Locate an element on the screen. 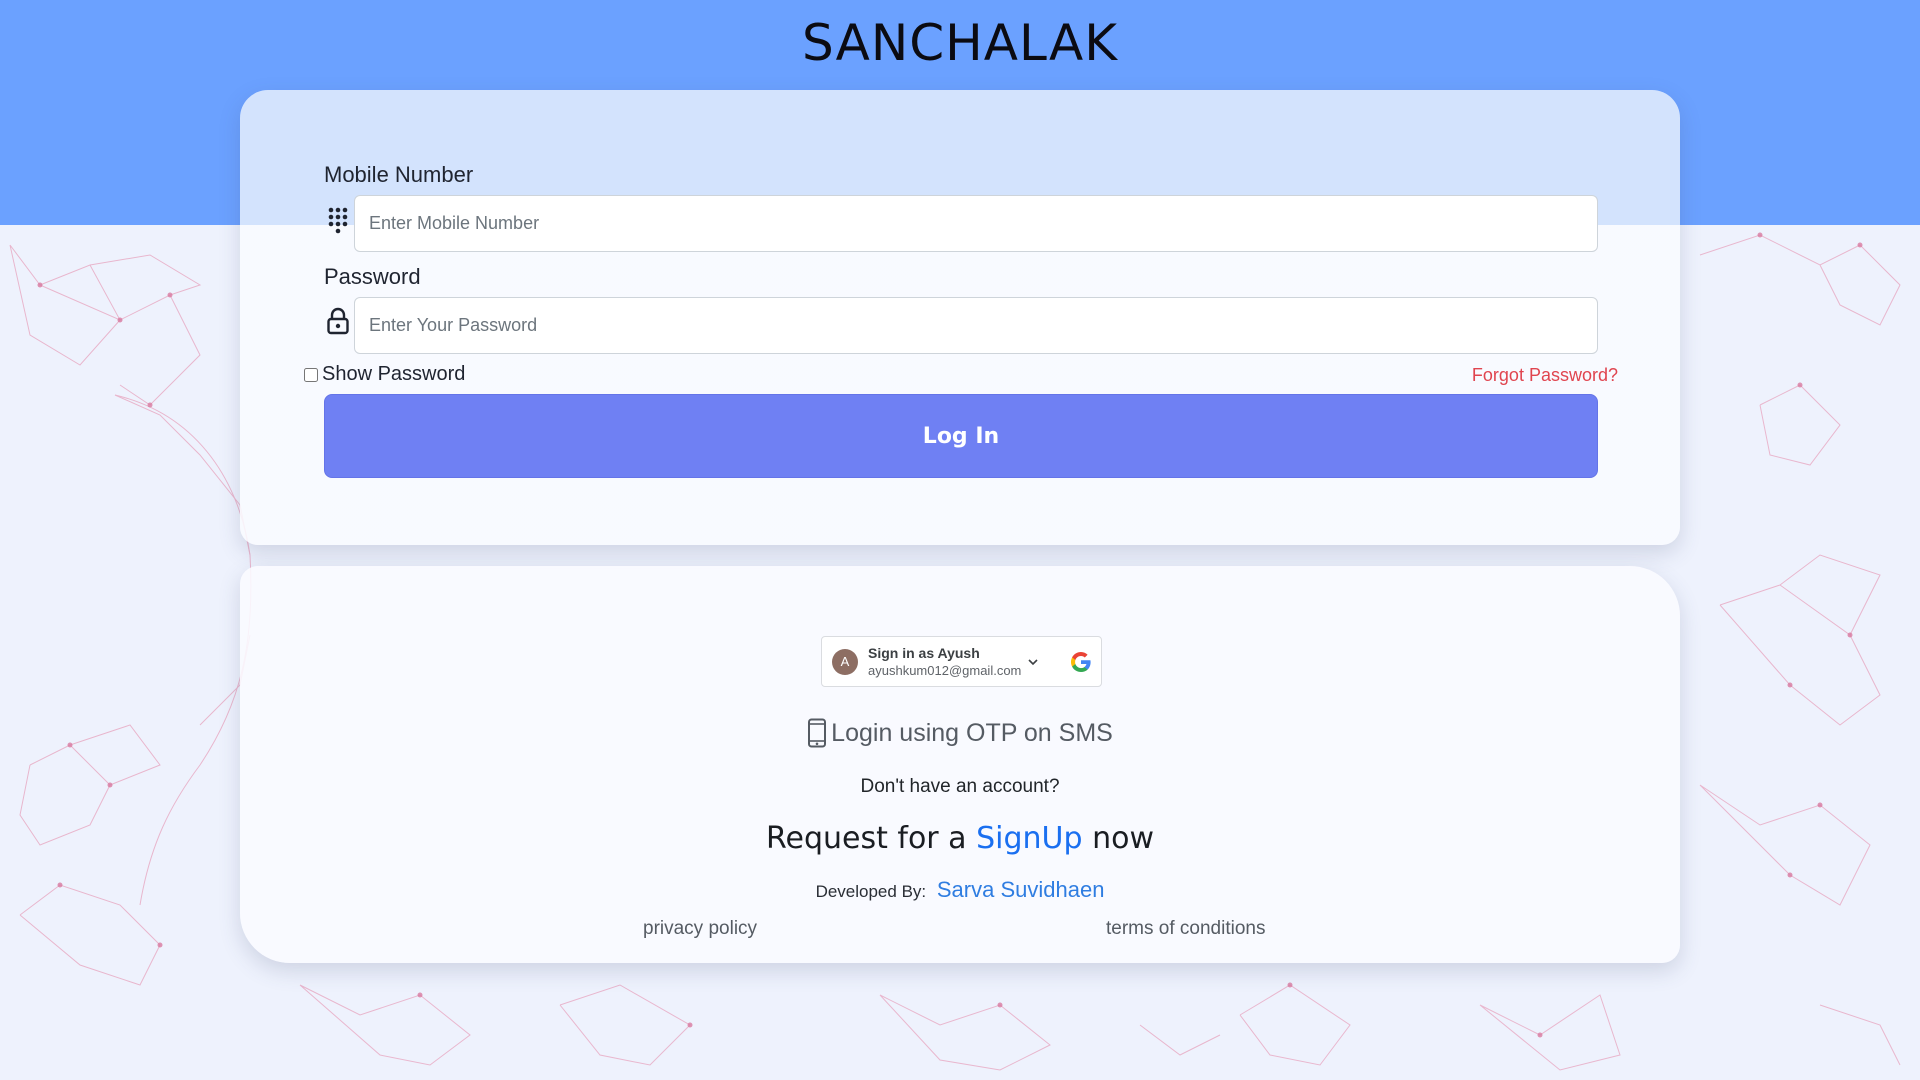 The image size is (1920, 1080). app-title: SANCHALAK is located at coordinates (960, 43).